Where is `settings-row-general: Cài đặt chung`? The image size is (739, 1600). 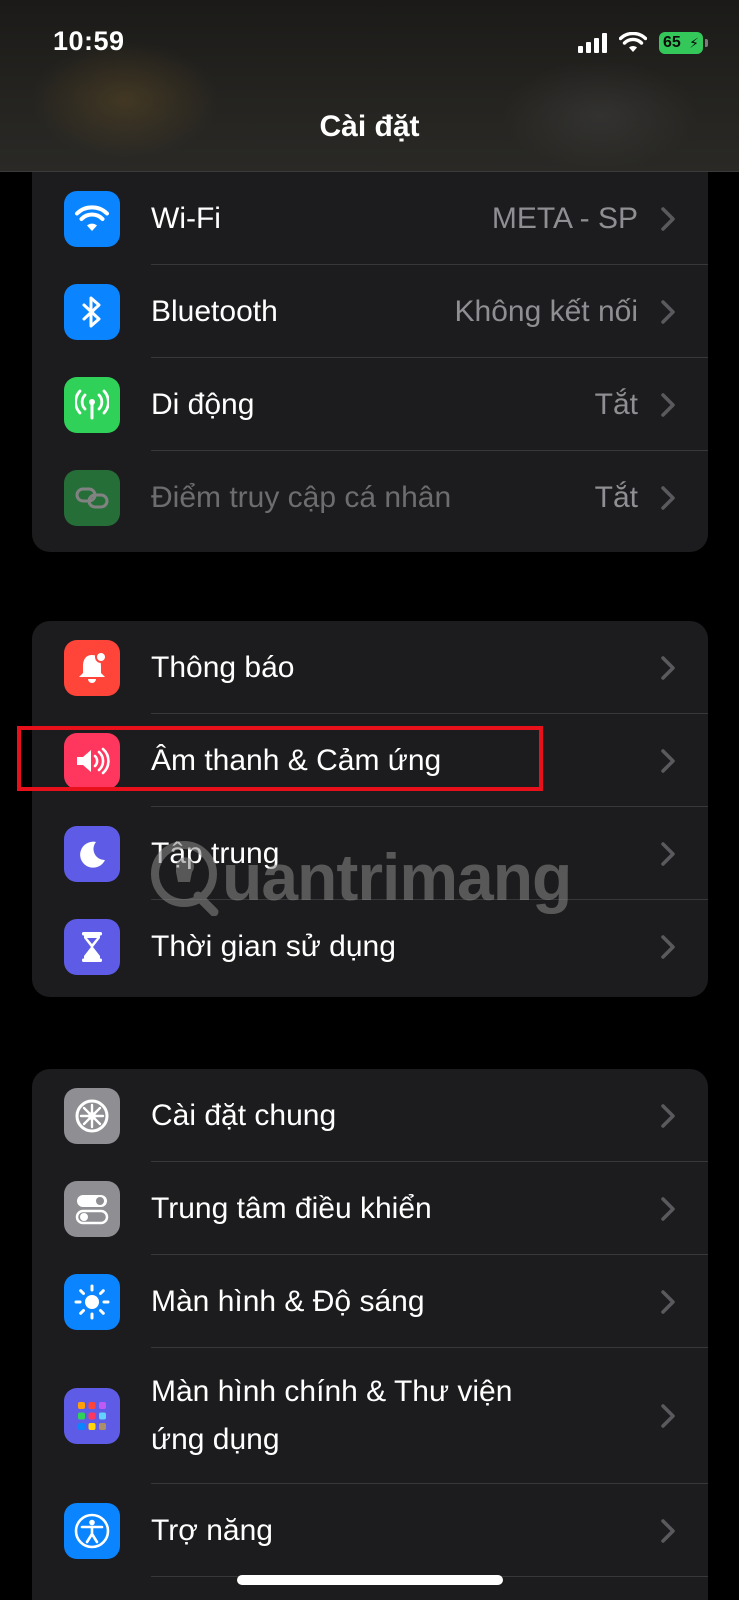
settings-row-general: Cài đặt chung is located at coordinates (370, 1115).